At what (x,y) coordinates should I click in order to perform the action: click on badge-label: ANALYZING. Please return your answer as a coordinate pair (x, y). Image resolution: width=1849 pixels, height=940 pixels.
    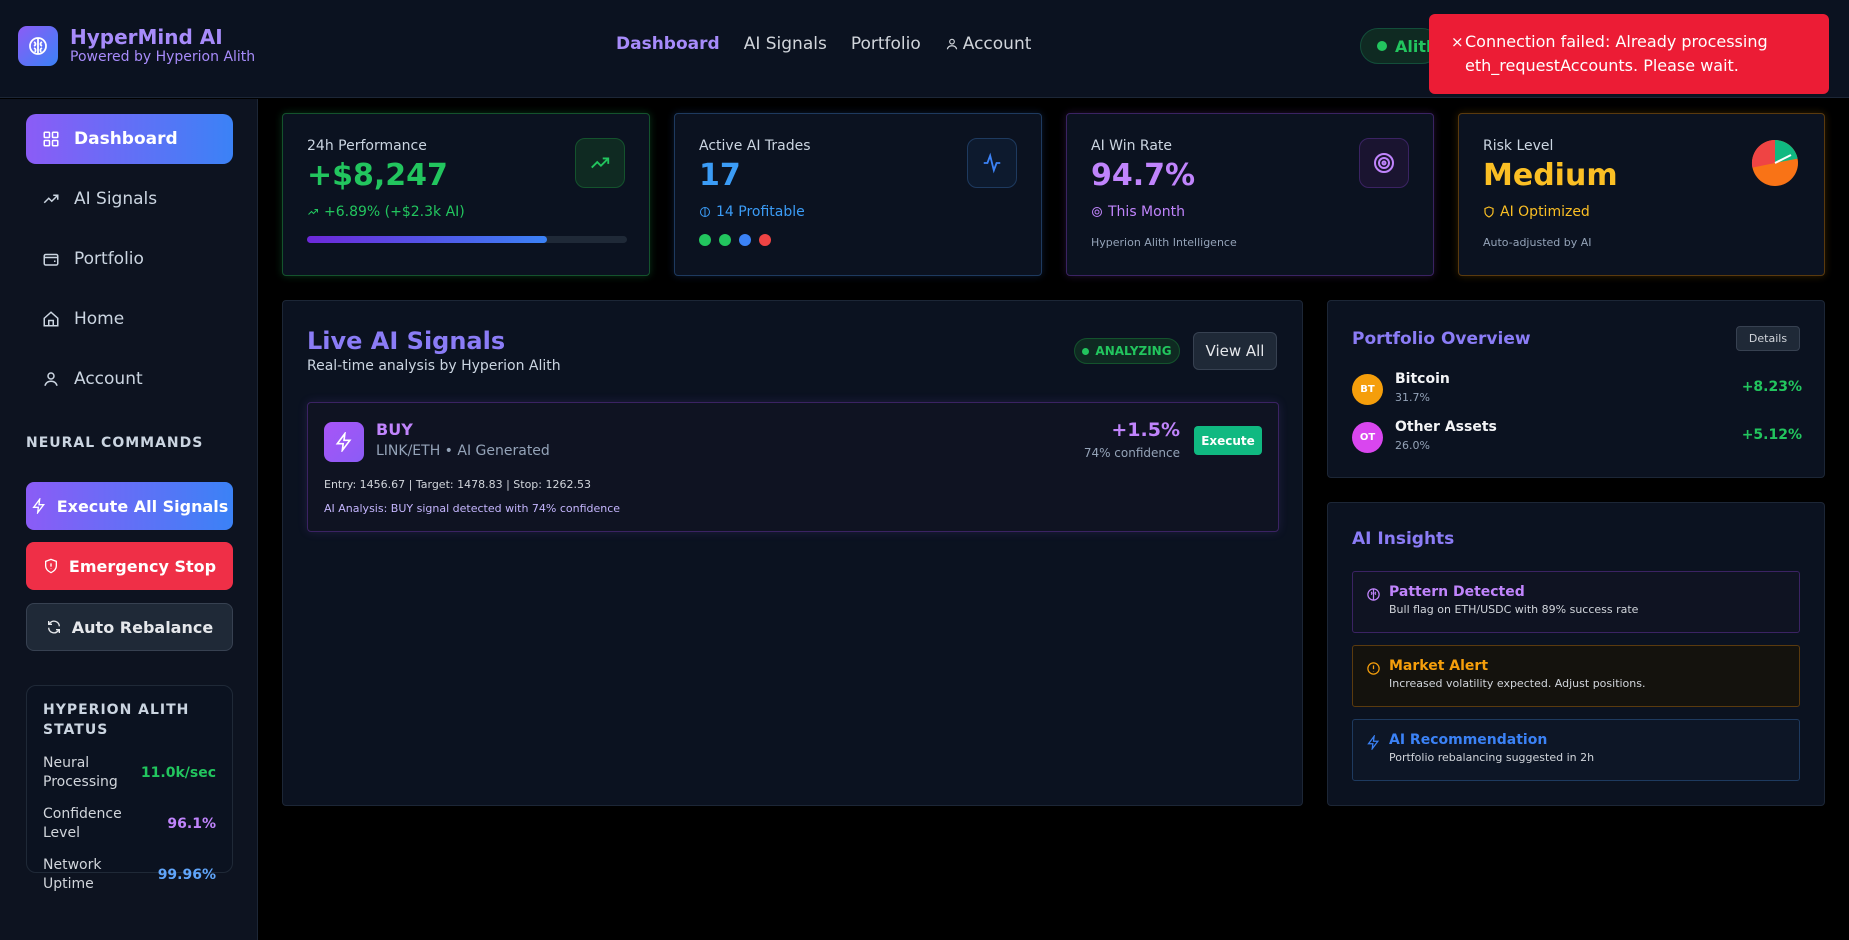
    Looking at the image, I should click on (1133, 351).